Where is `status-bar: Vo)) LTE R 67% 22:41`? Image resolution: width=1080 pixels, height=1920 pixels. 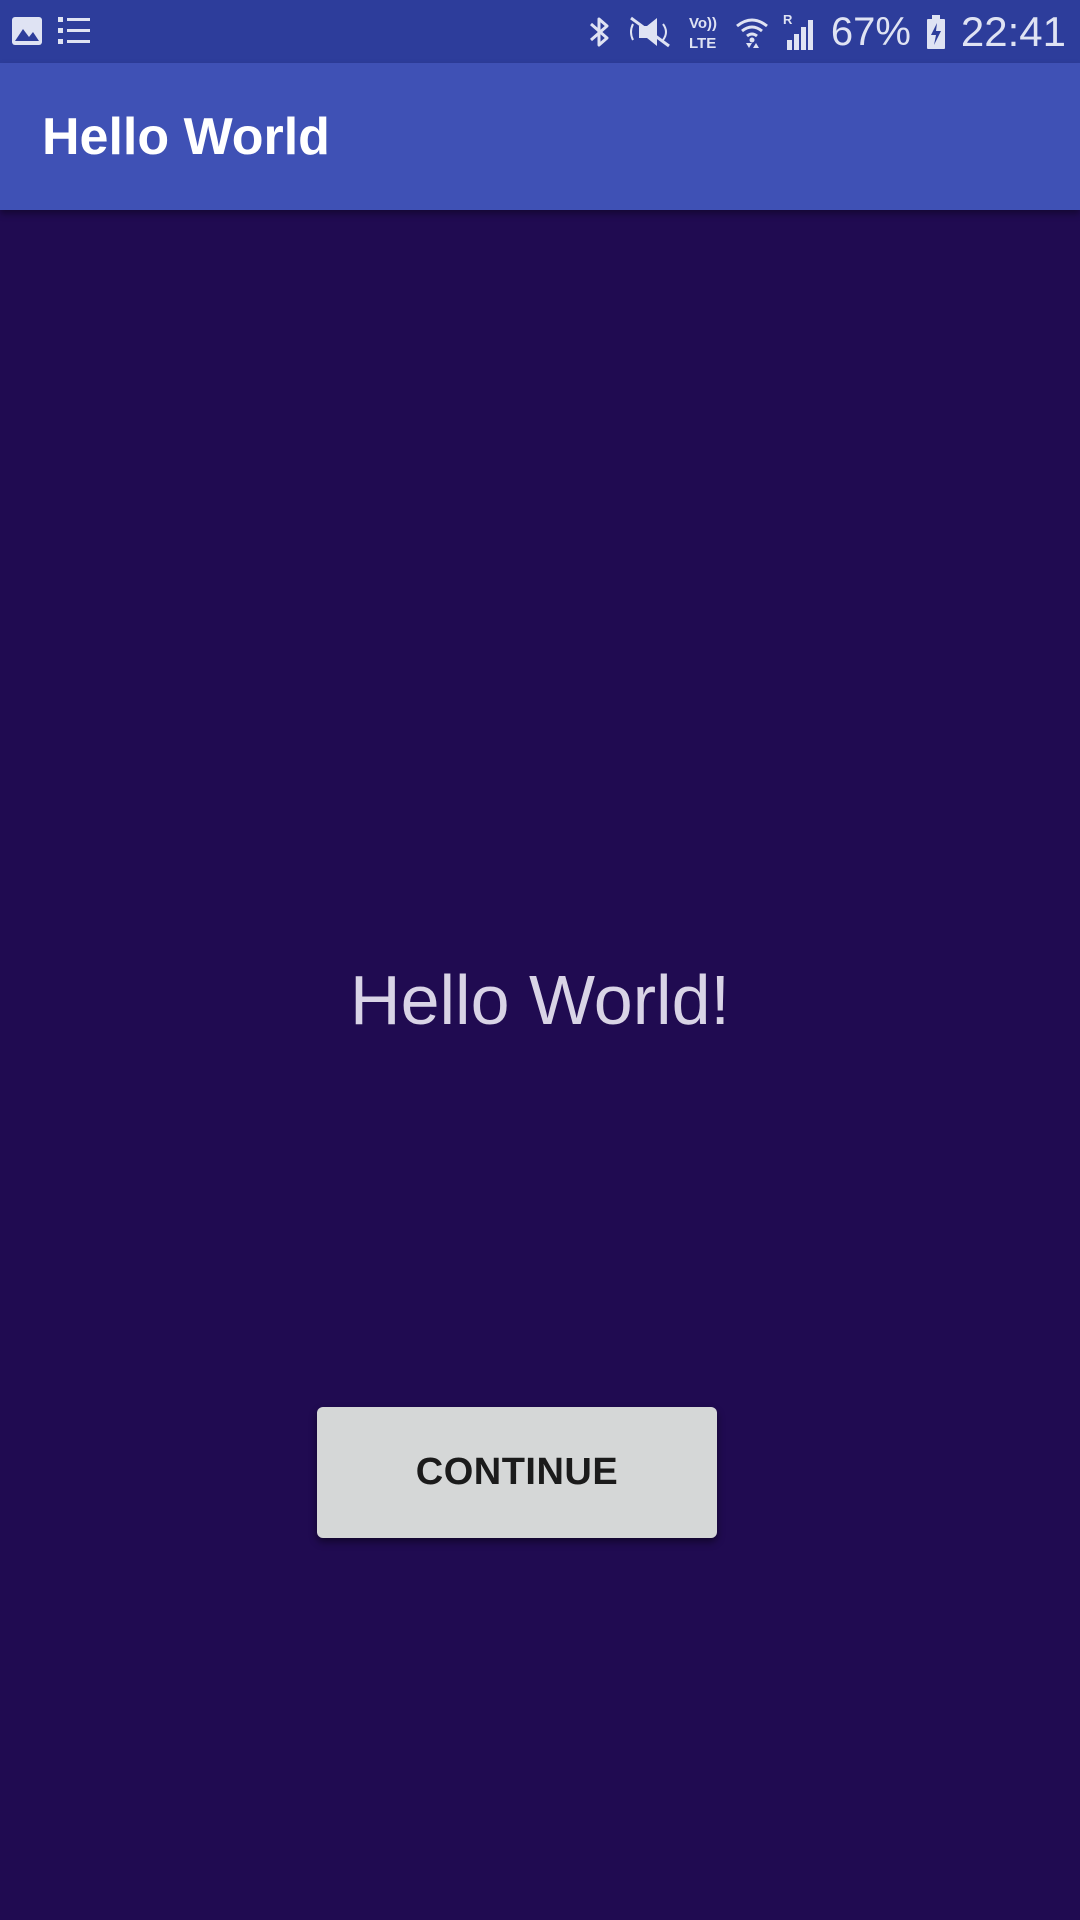 status-bar: Vo)) LTE R 67% 22:41 is located at coordinates (540, 31).